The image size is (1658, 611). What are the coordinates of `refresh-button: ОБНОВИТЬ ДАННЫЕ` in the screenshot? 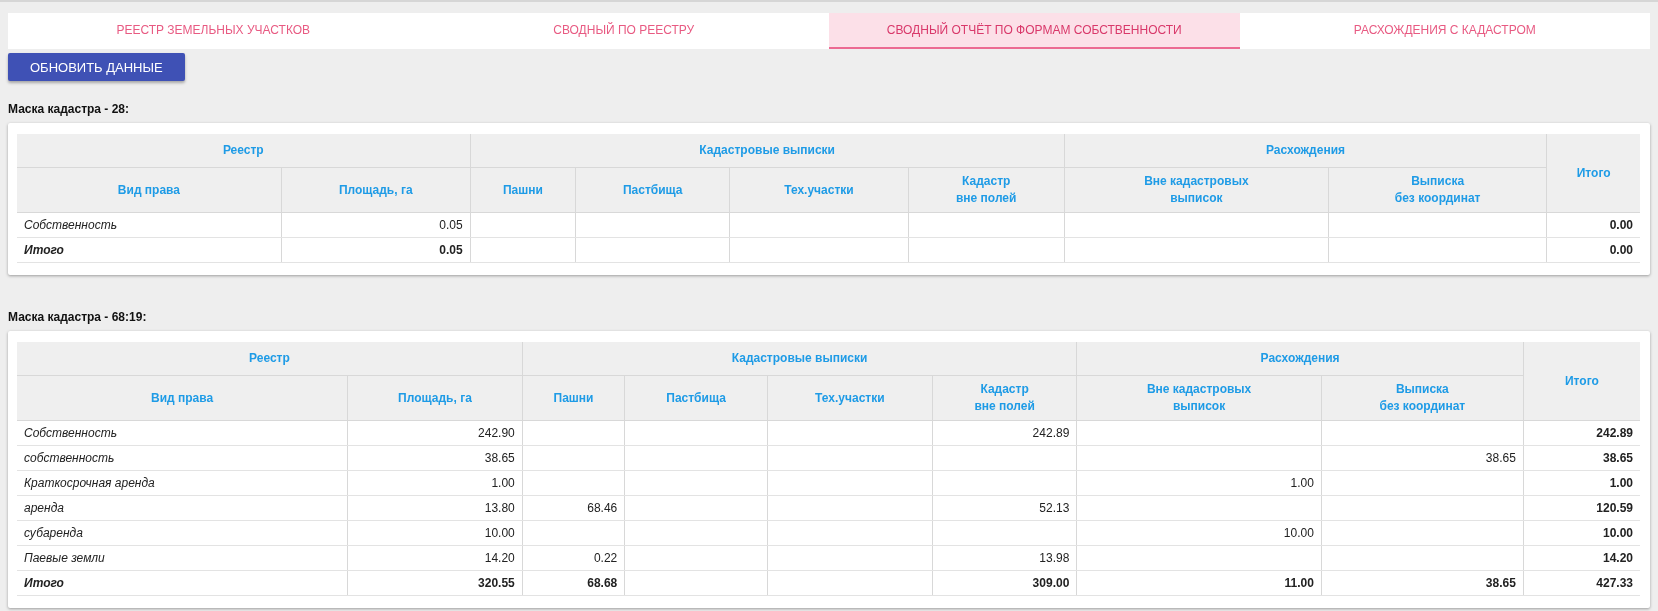 It's located at (96, 67).